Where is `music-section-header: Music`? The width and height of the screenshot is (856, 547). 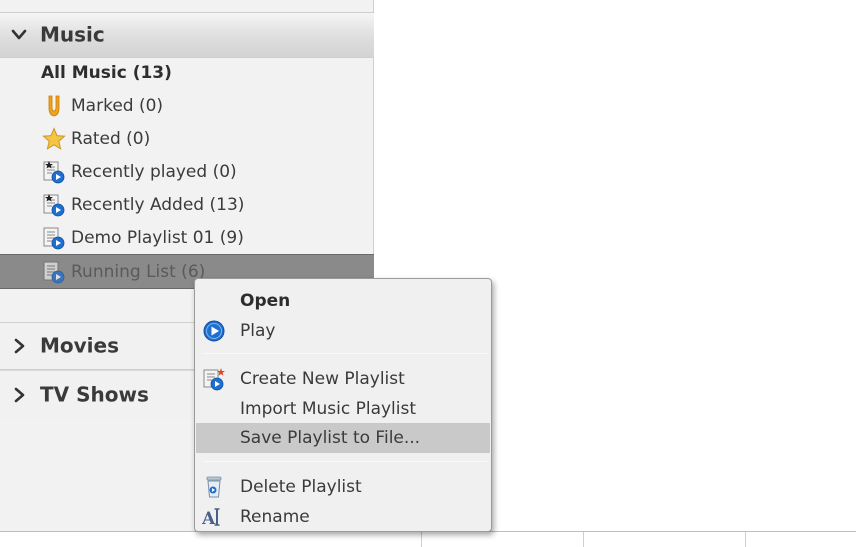
music-section-header: Music is located at coordinates (187, 35).